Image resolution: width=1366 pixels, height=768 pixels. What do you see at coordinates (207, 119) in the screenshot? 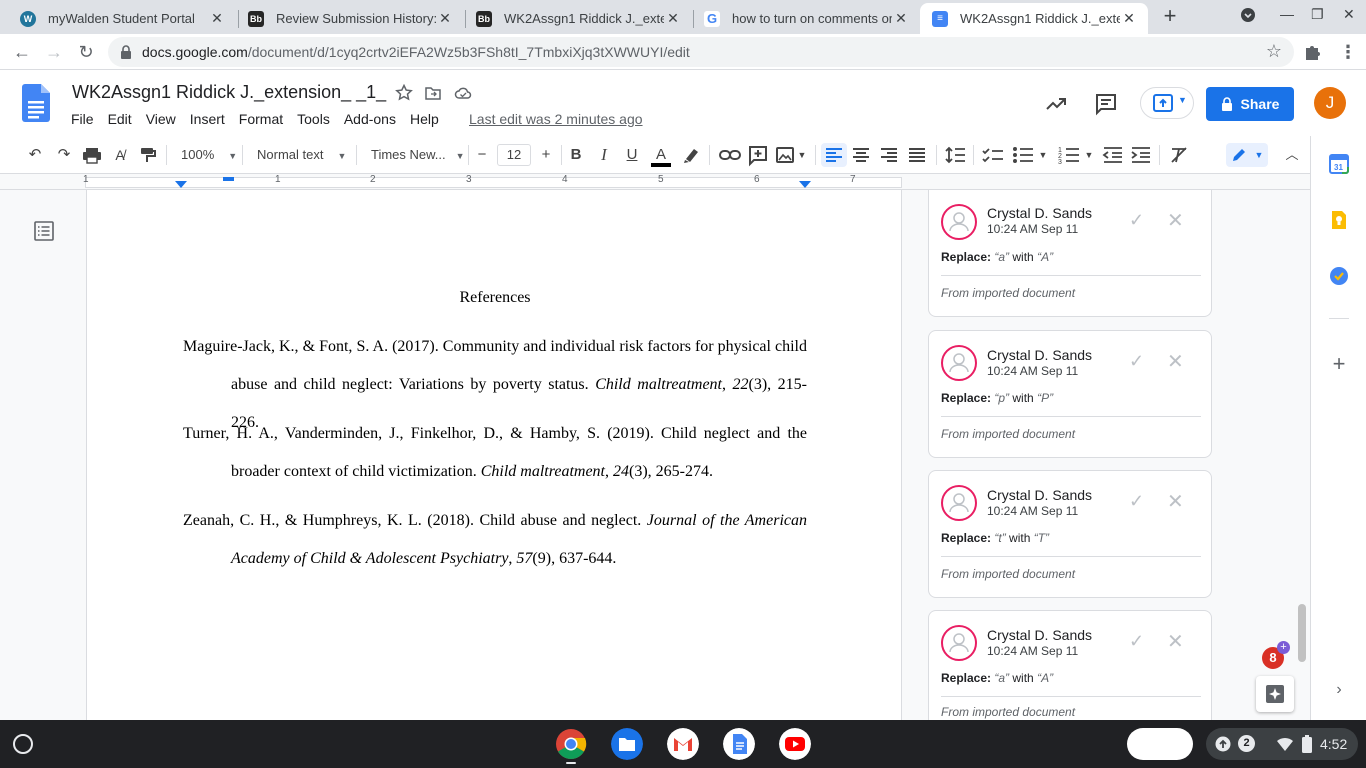
I see `menu-insert: Insert` at bounding box center [207, 119].